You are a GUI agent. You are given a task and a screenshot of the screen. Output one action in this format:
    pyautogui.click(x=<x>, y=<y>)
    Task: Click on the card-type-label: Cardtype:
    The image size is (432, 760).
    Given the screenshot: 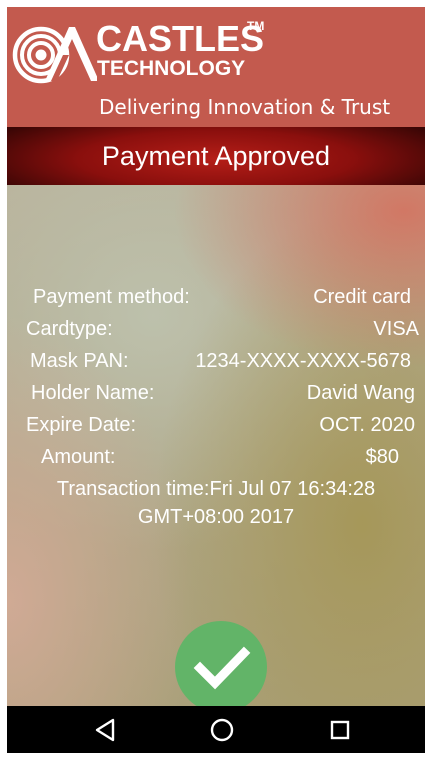 What is the action you would take?
    pyautogui.click(x=69, y=329)
    